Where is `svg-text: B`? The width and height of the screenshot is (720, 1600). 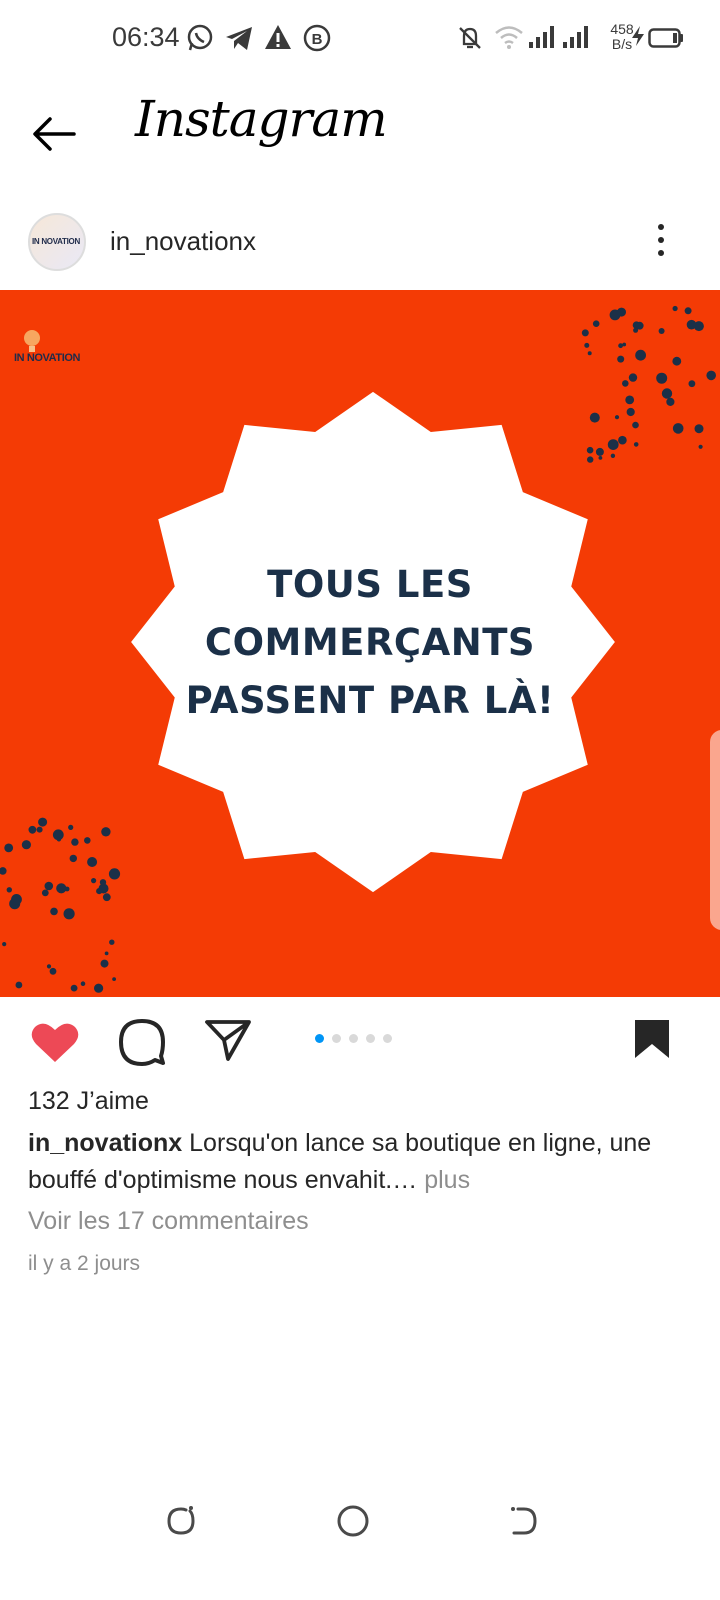
svg-text: B is located at coordinates (317, 39).